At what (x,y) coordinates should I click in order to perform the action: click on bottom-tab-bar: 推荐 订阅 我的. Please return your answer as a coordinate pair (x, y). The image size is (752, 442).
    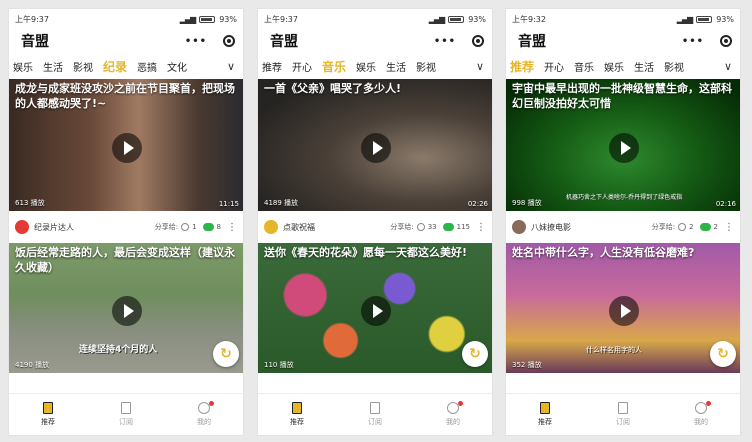
    Looking at the image, I should click on (375, 414).